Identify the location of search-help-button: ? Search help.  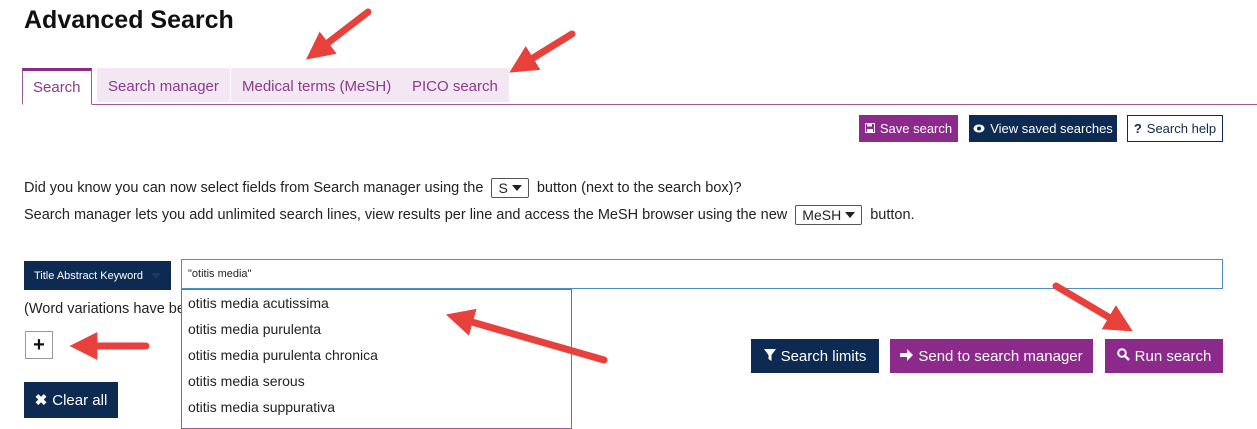
(1175, 128).